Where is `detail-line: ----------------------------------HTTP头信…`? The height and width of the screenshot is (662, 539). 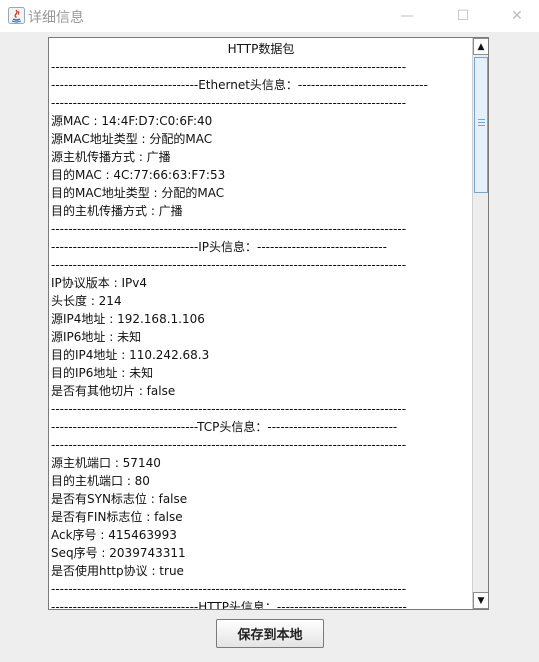 detail-line: ----------------------------------HTTP头信… is located at coordinates (229, 605).